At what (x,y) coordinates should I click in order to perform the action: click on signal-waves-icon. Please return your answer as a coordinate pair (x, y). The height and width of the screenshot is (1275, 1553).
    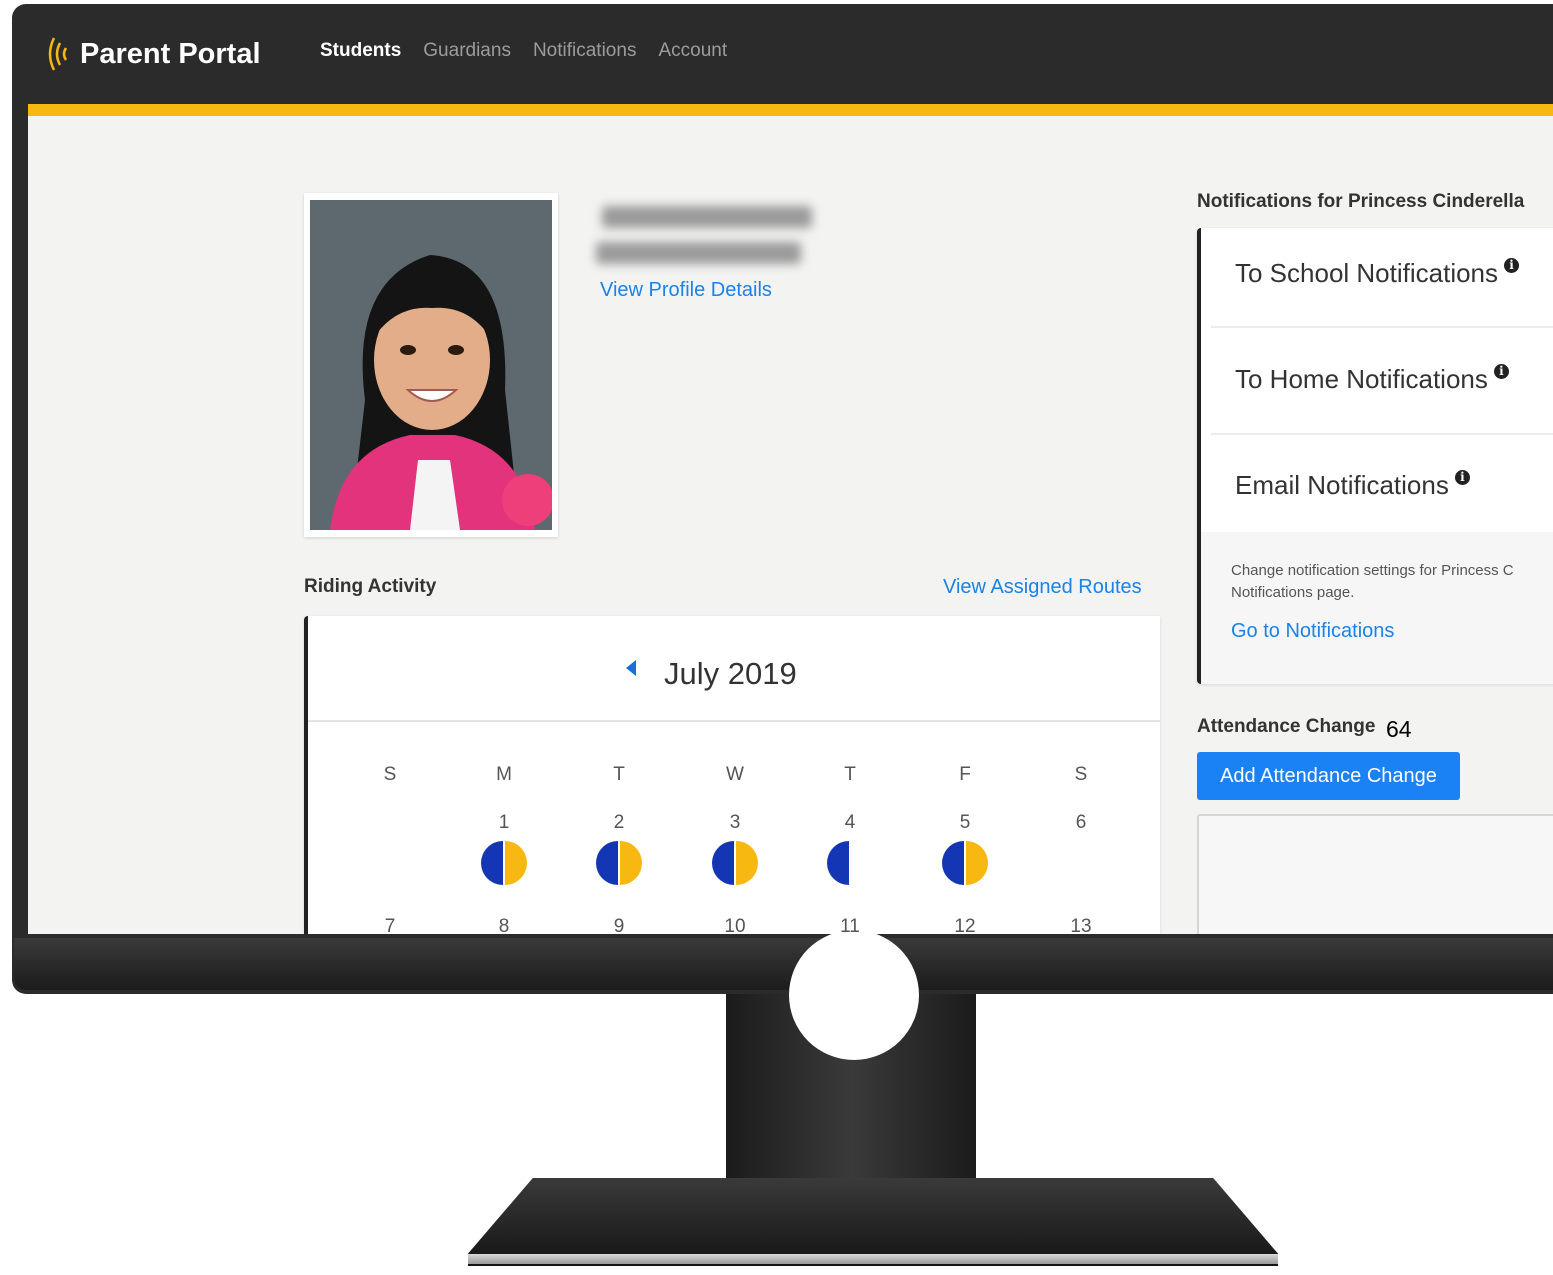
    Looking at the image, I should click on (58, 54).